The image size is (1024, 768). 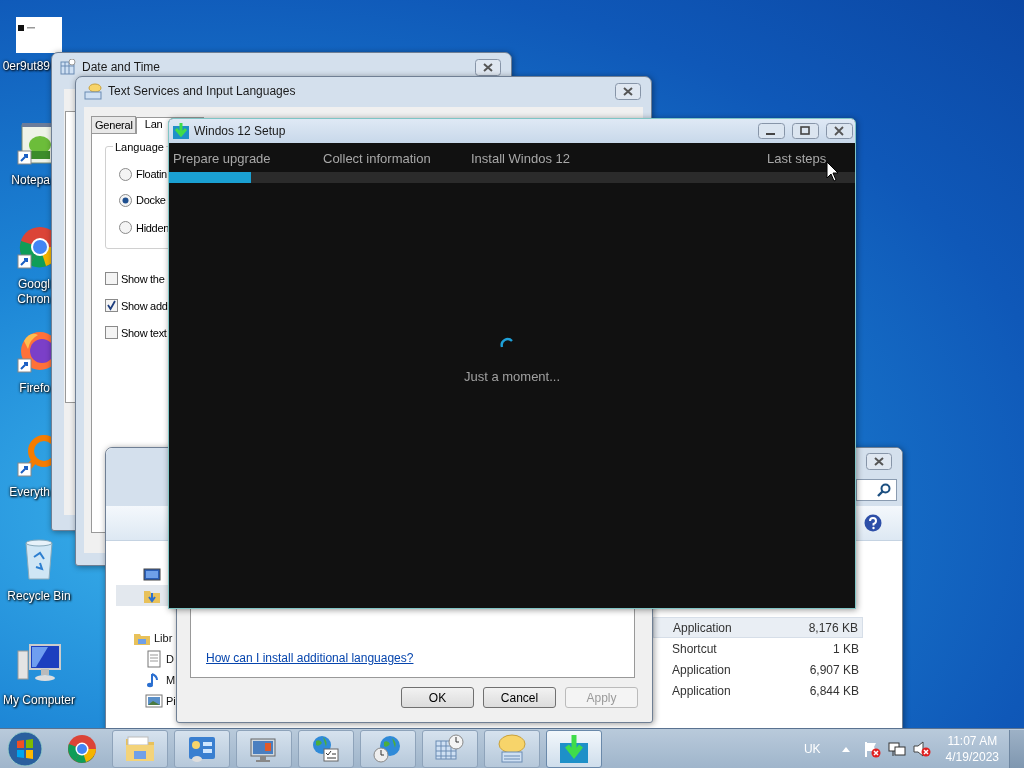 I want to click on checkbox-label: Show the, so click(x=143, y=278).